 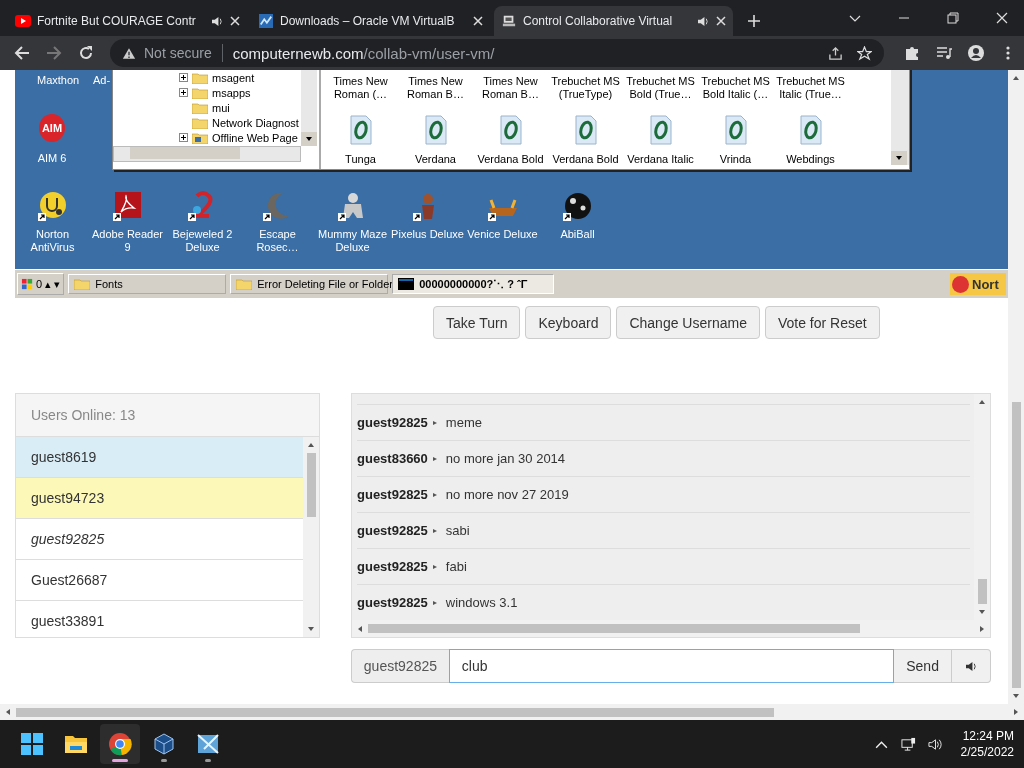 What do you see at coordinates (912, 53) in the screenshot?
I see `puzzle-icon` at bounding box center [912, 53].